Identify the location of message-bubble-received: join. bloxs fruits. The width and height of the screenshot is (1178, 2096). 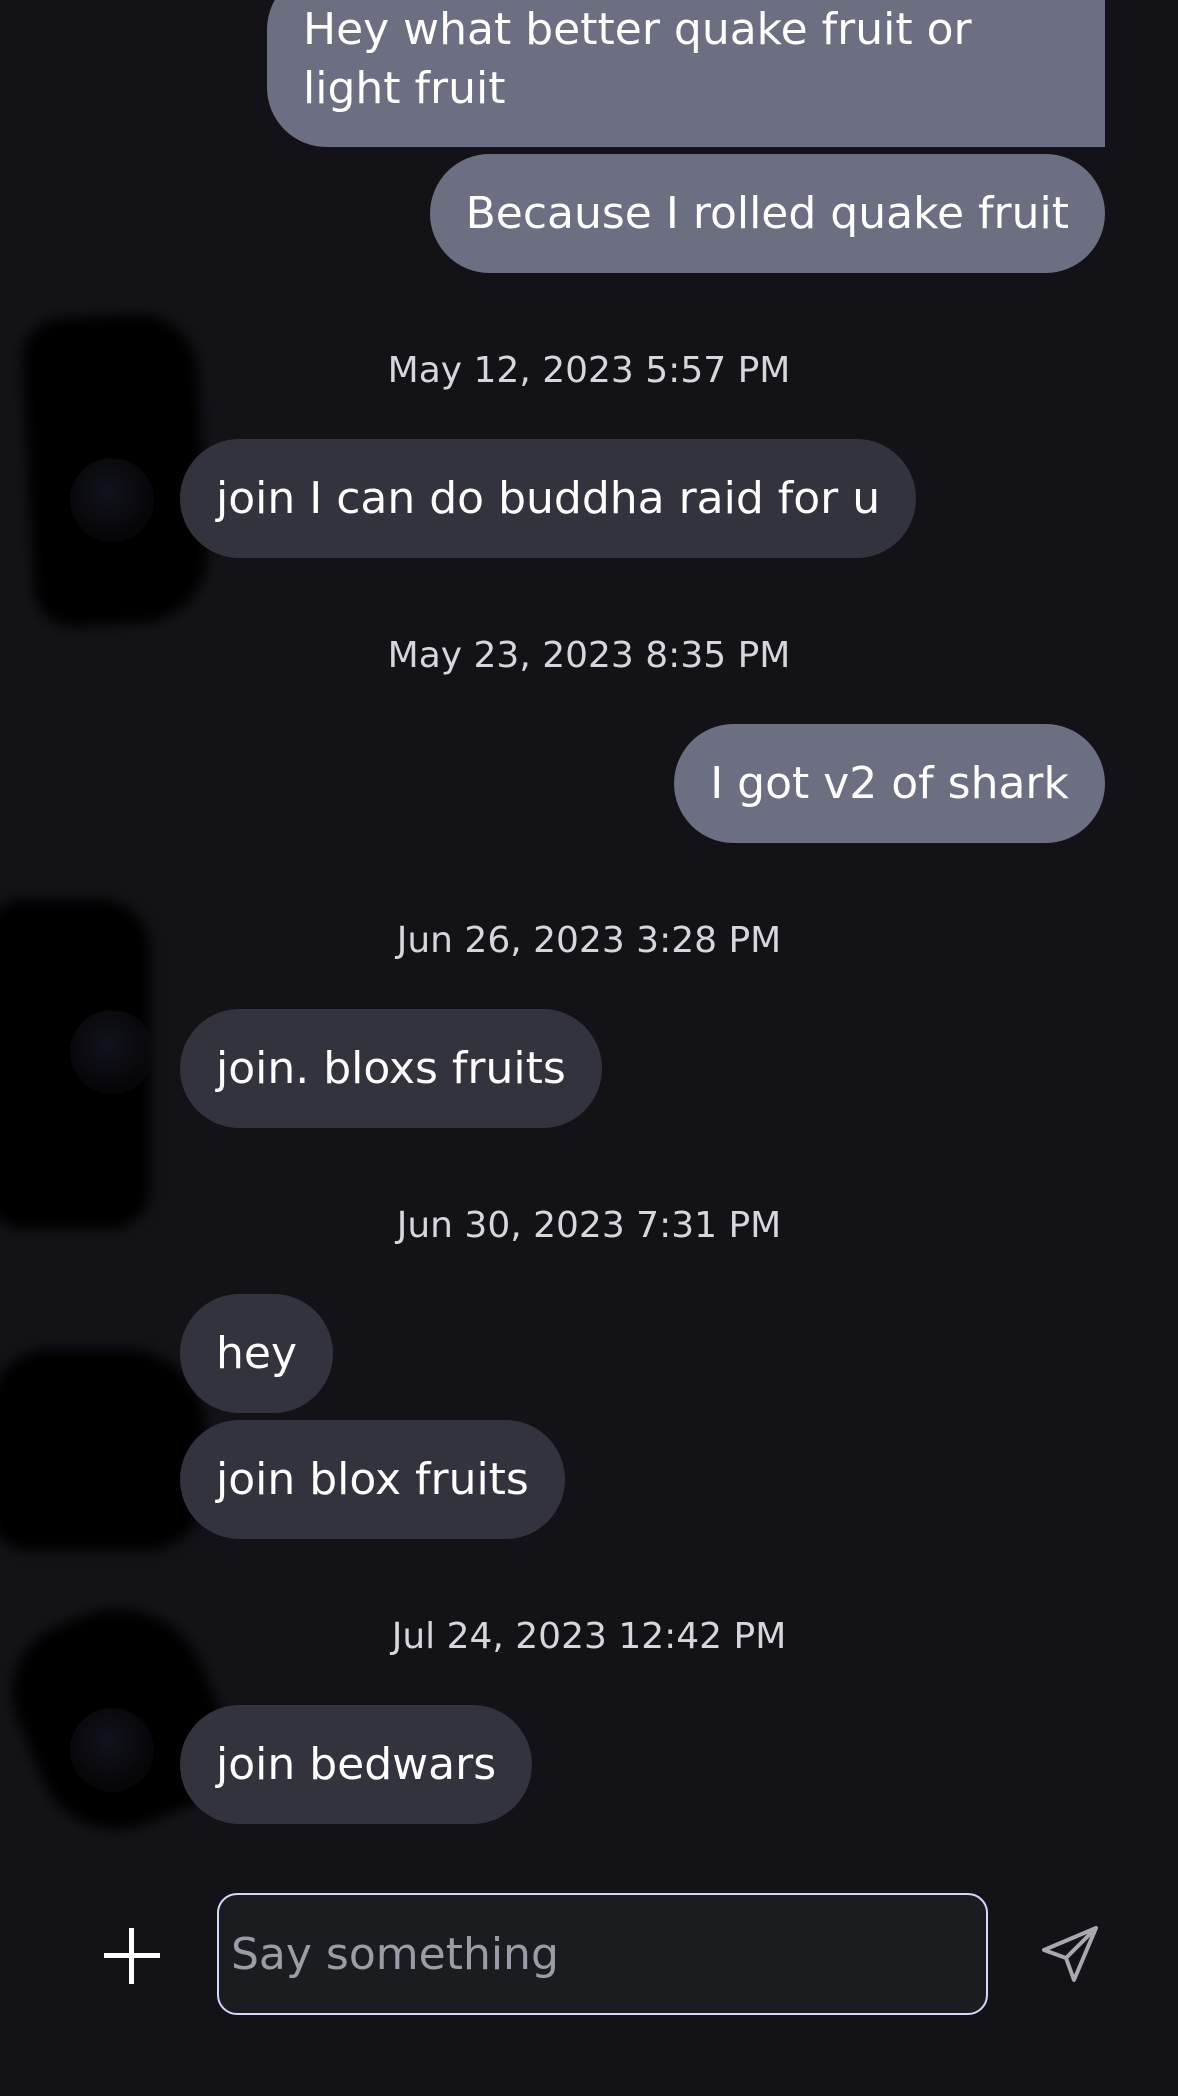
(391, 1068).